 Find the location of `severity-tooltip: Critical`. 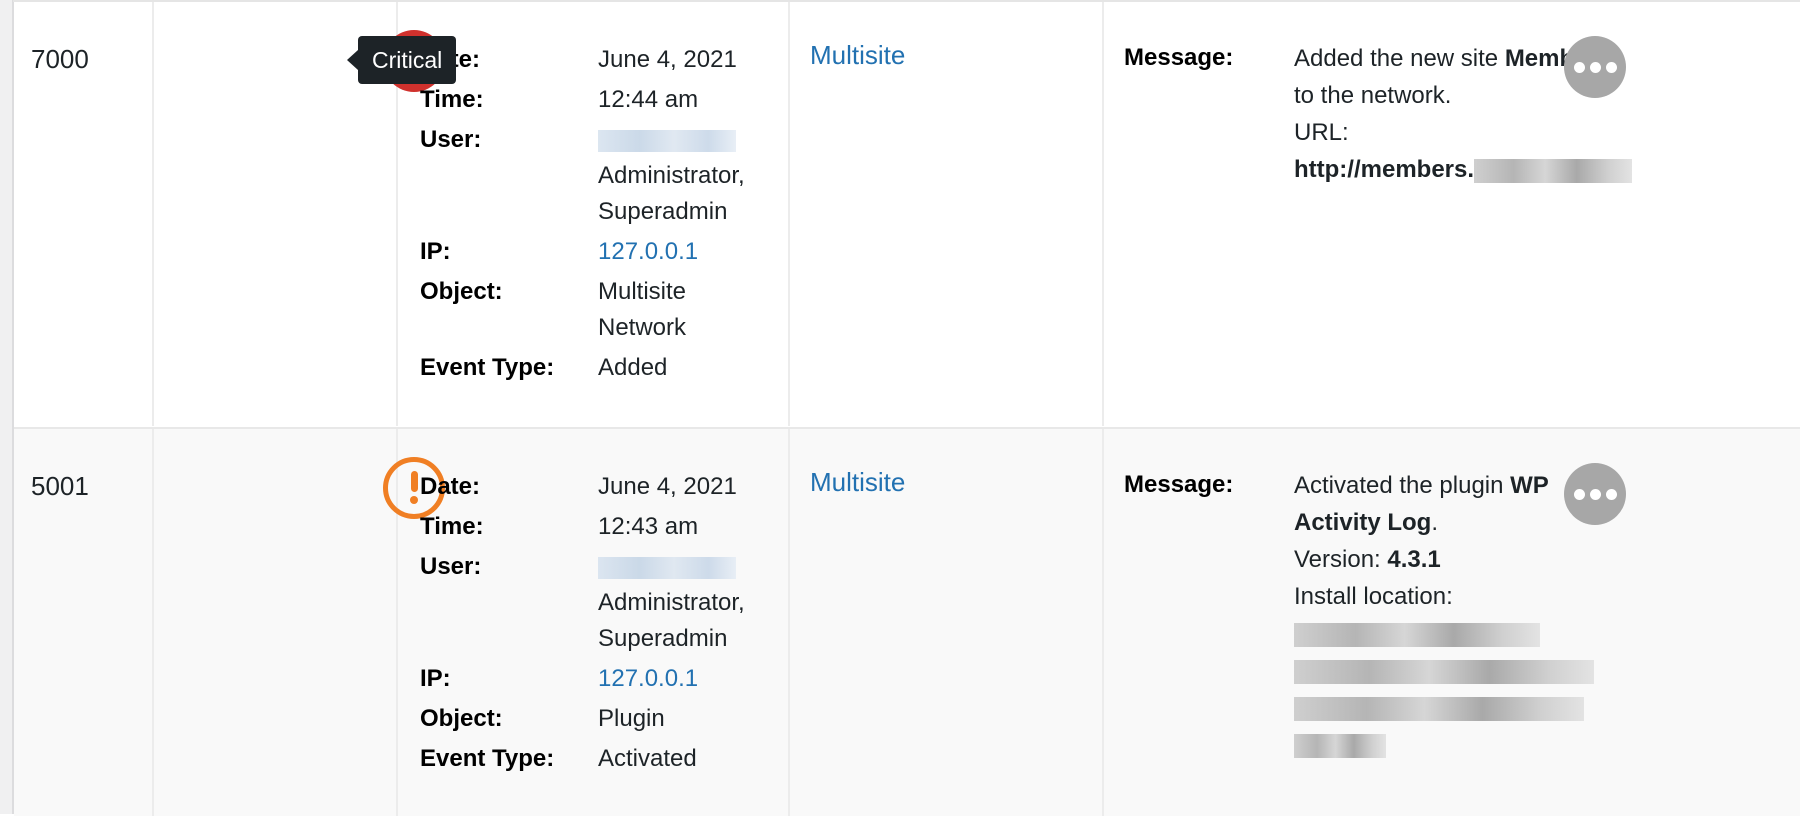

severity-tooltip: Critical is located at coordinates (401, 60).